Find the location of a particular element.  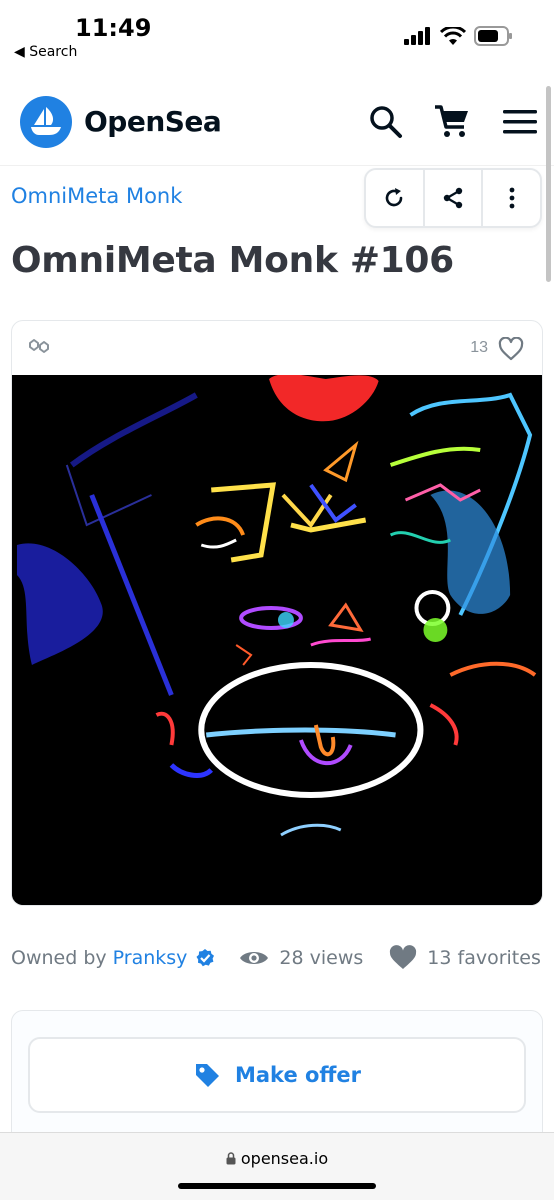

cart-icon is located at coordinates (451, 121).